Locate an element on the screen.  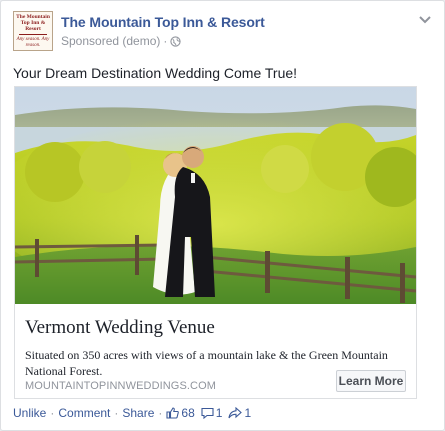
link-domain: MOUNTAINTOPINNWEDDINGS.COM is located at coordinates (121, 386).